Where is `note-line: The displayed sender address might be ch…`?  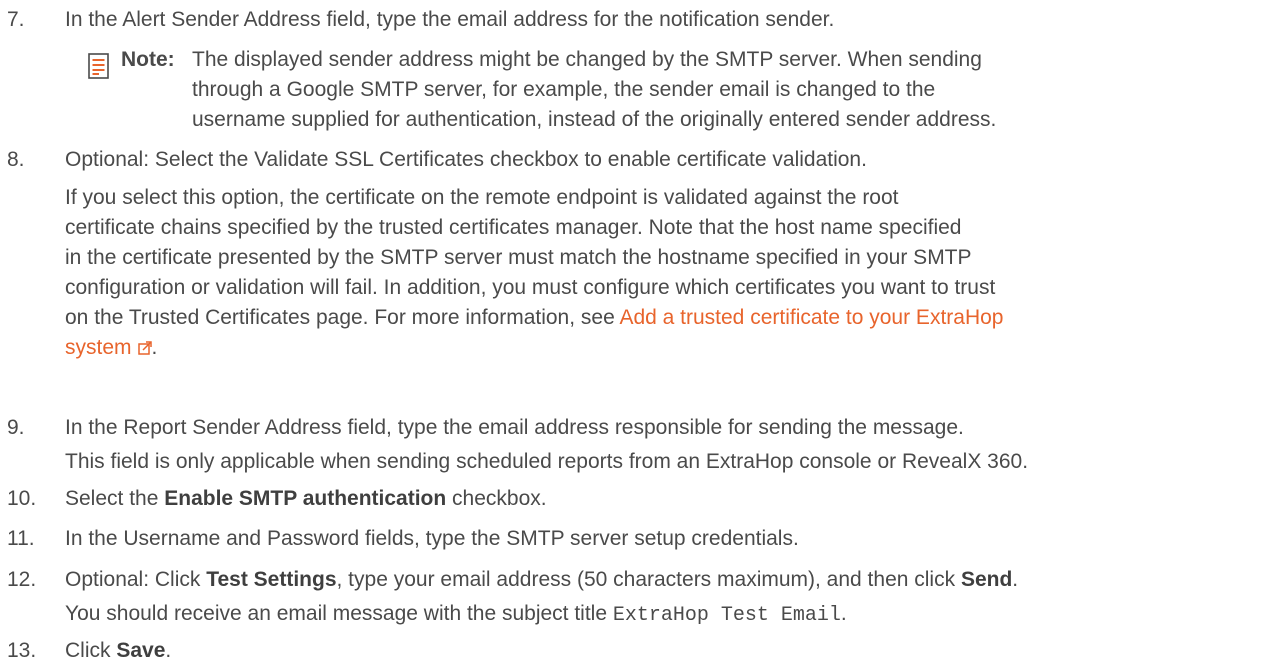 note-line: The displayed sender address might be ch… is located at coordinates (587, 59).